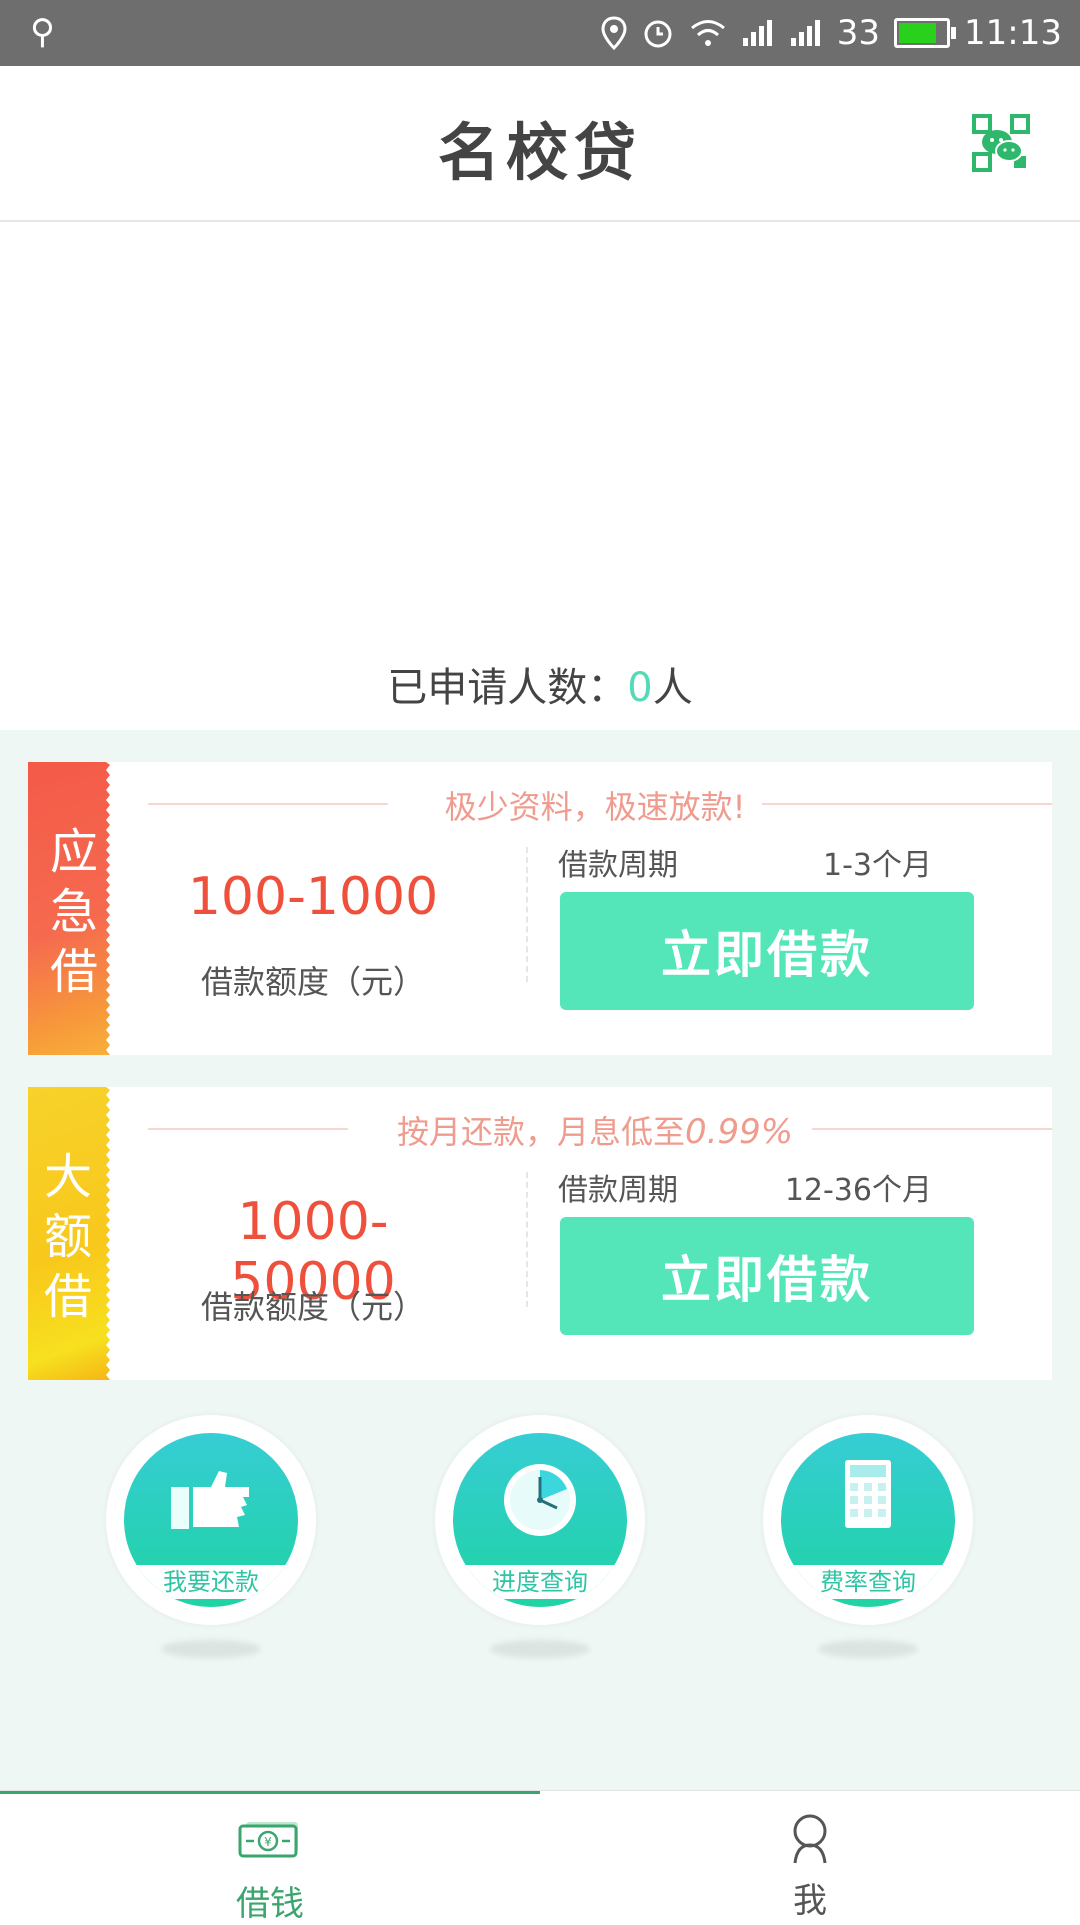 The image size is (1080, 1925). I want to click on repay-button: 我要还款, so click(211, 1536).